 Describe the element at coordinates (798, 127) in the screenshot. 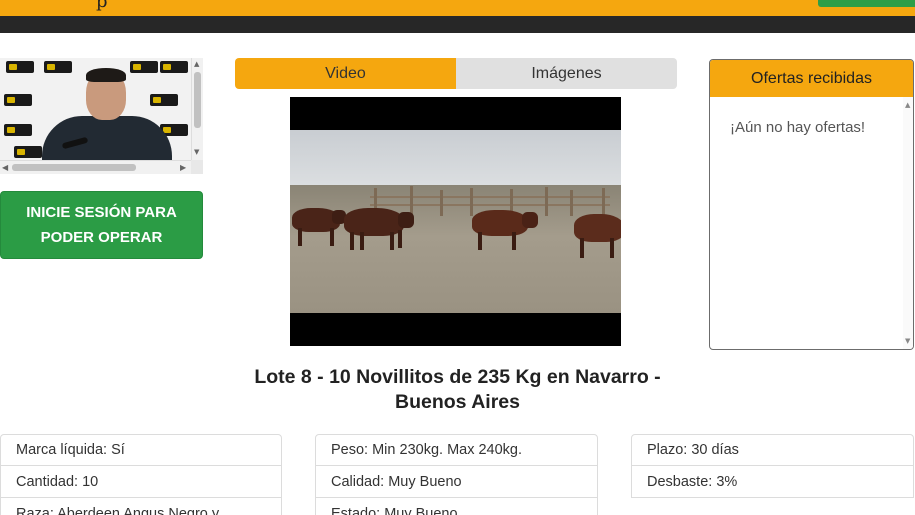

I see `no-offers-message: ¡Aún no hay ofertas!` at that location.